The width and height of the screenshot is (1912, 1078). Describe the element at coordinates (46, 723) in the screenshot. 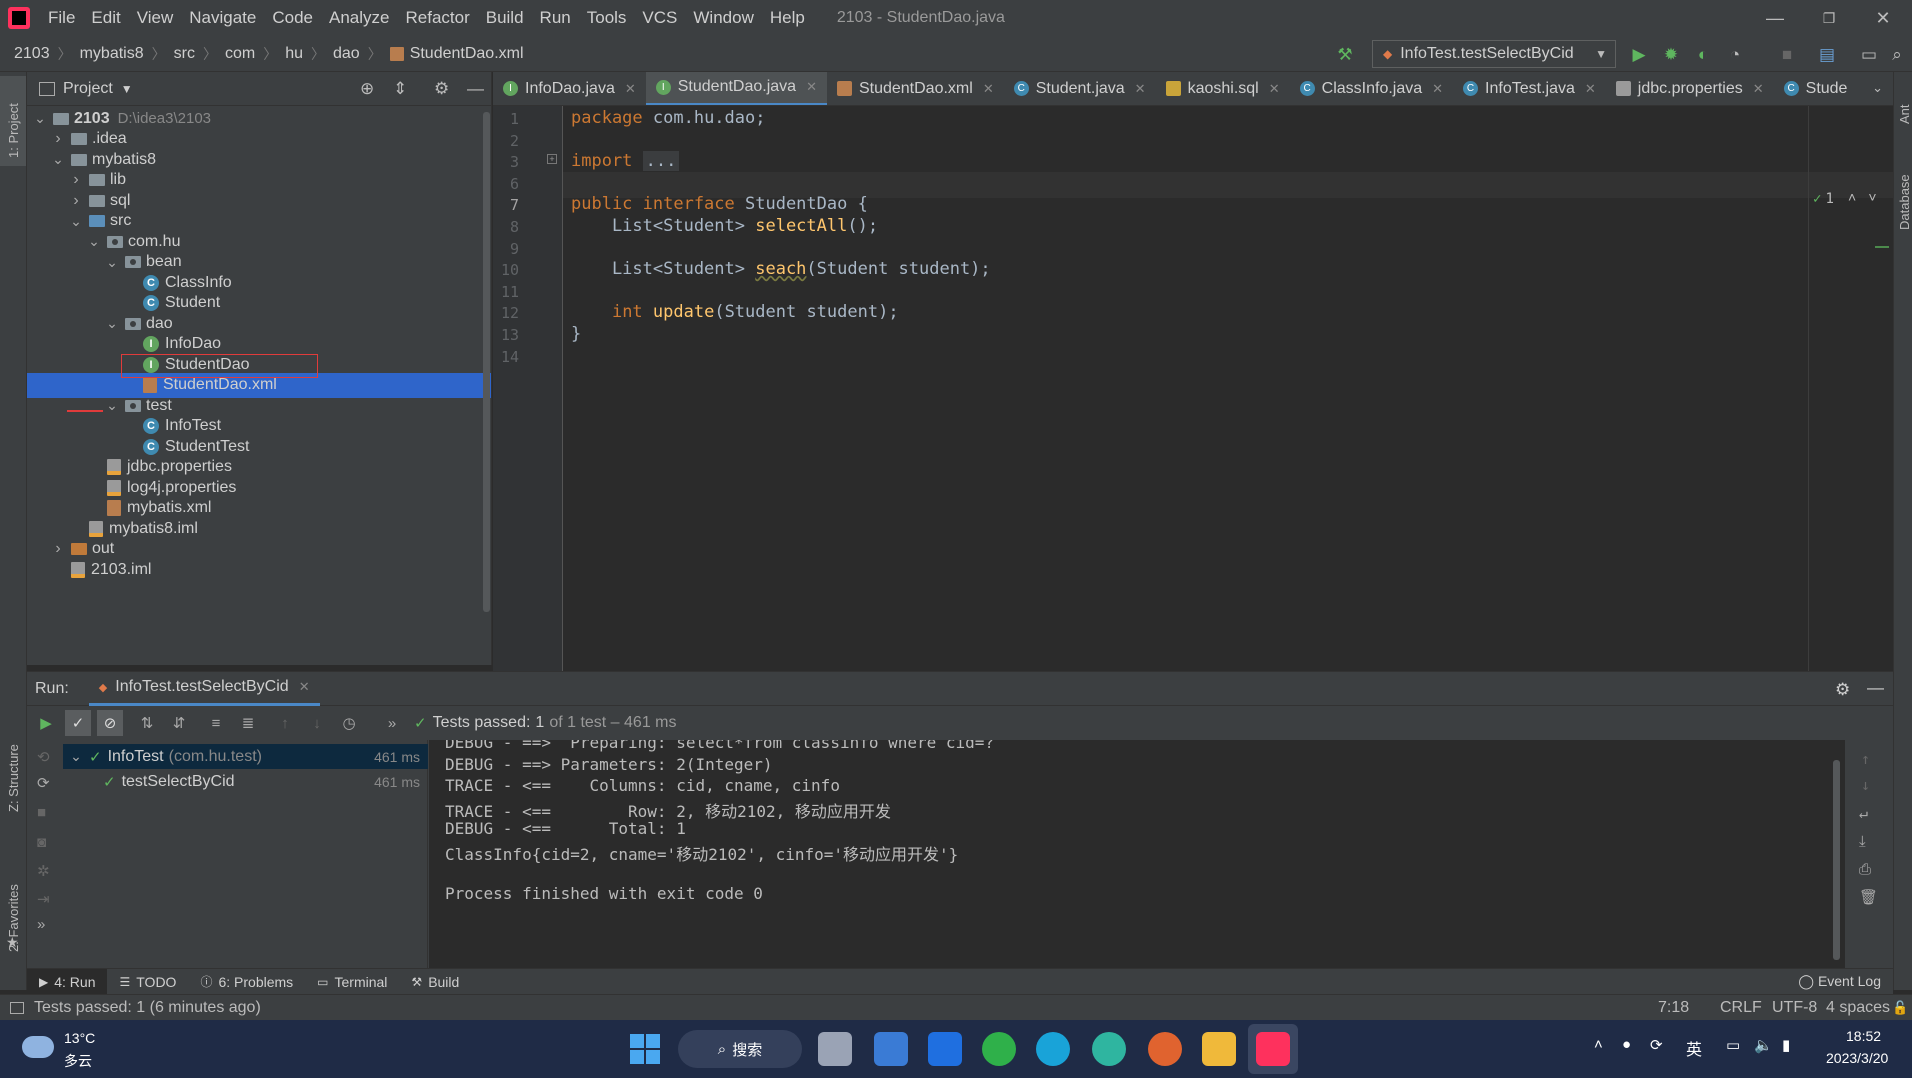

I see `rerun-icon: ▶` at that location.